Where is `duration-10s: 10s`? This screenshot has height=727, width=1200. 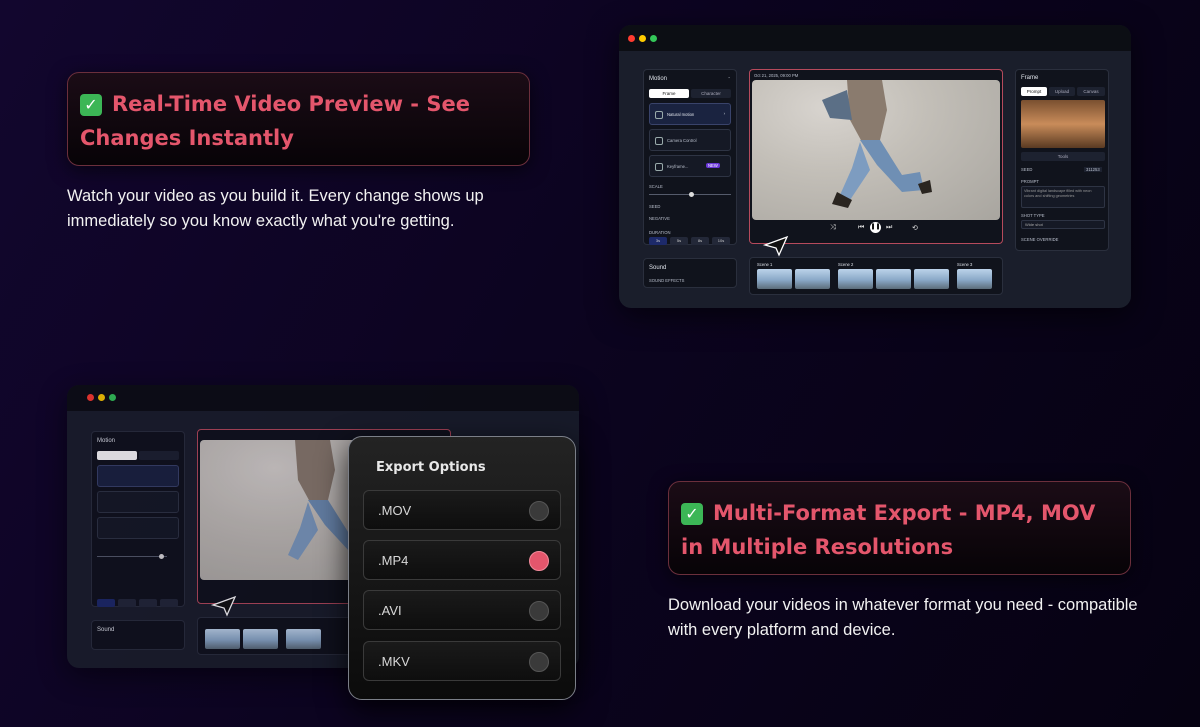 duration-10s: 10s is located at coordinates (721, 241).